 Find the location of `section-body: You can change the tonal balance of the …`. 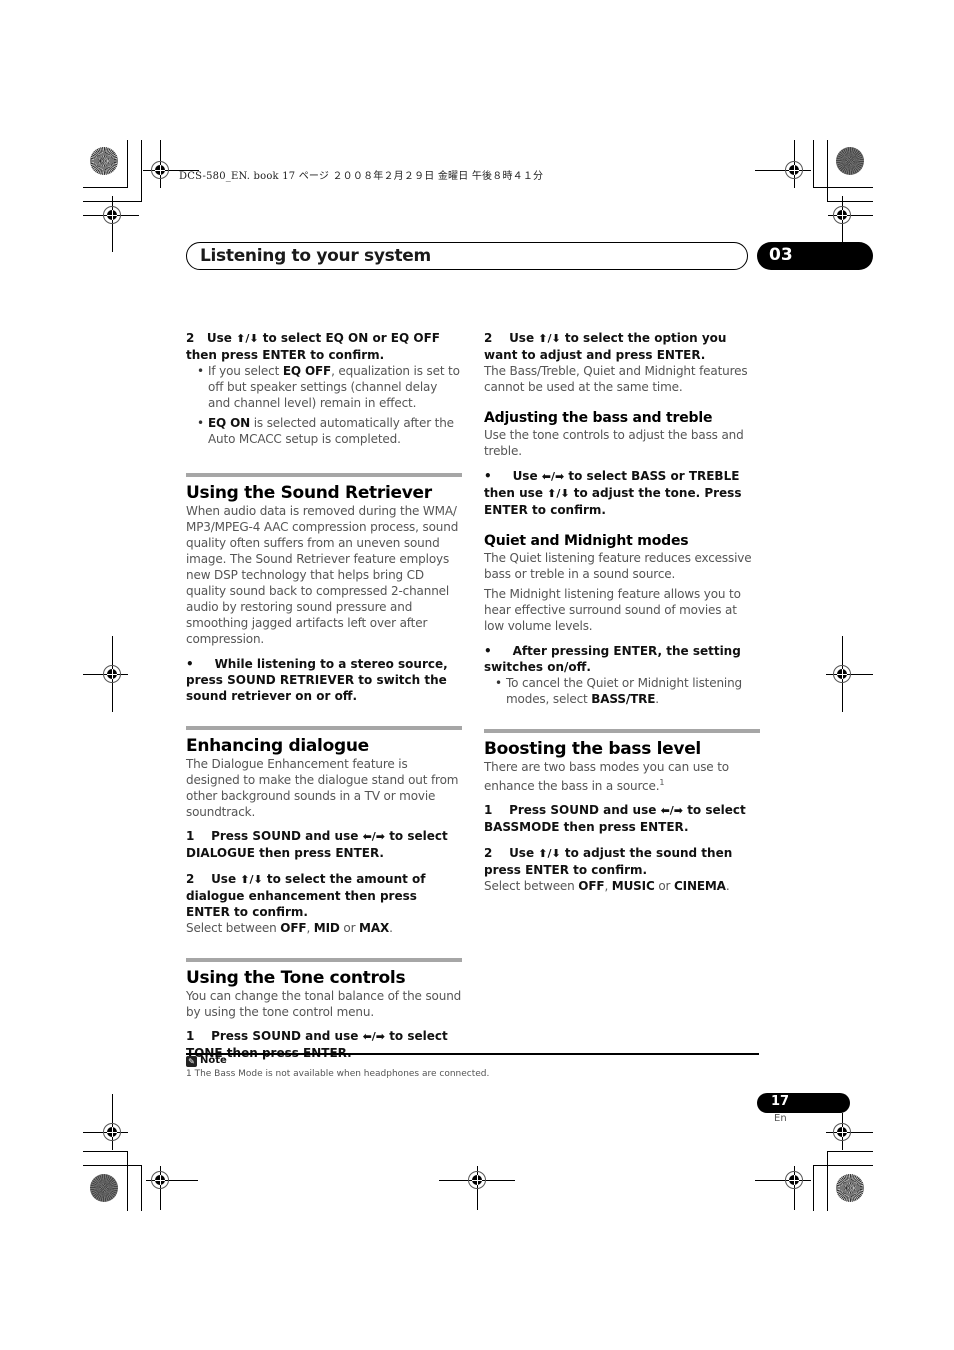

section-body: You can change the tonal balance of the … is located at coordinates (324, 1004).